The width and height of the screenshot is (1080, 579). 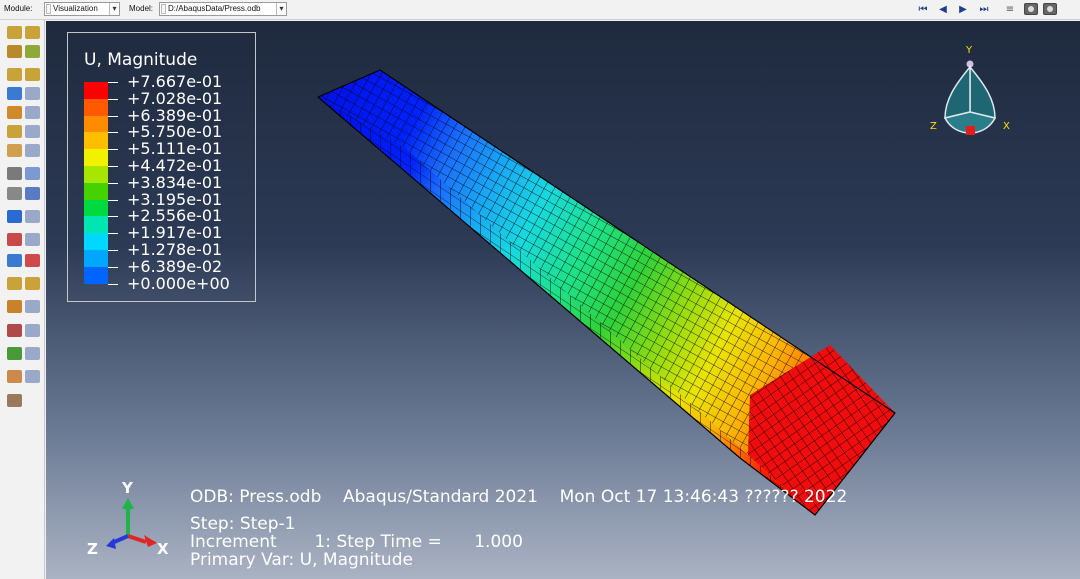 What do you see at coordinates (175, 115) in the screenshot?
I see `legend-value: +6.389e-01` at bounding box center [175, 115].